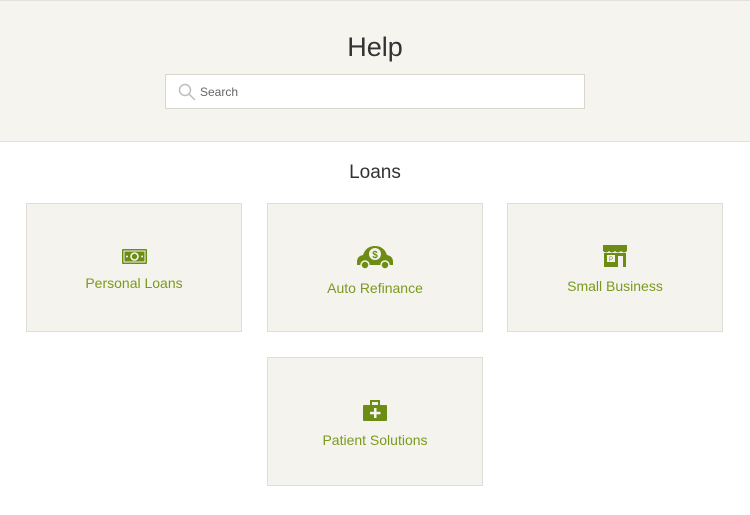 This screenshot has height=515, width=750. Describe the element at coordinates (375, 410) in the screenshot. I see `medical-kit-icon` at that location.